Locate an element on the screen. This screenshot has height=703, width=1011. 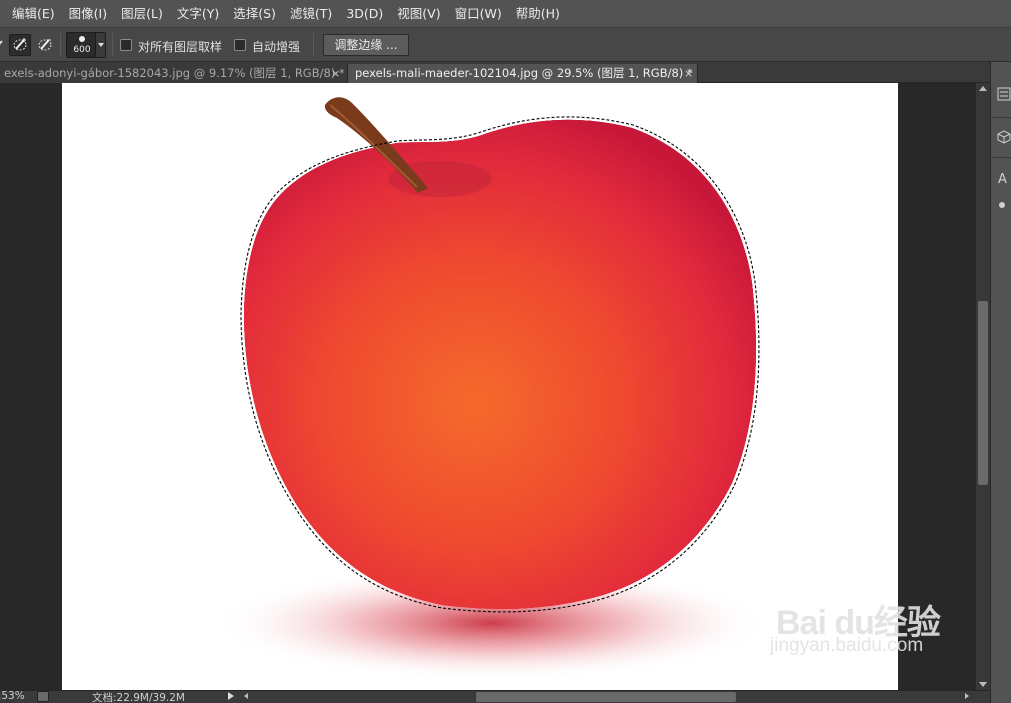
quick-selection-subtract-icon is located at coordinates (45, 45).